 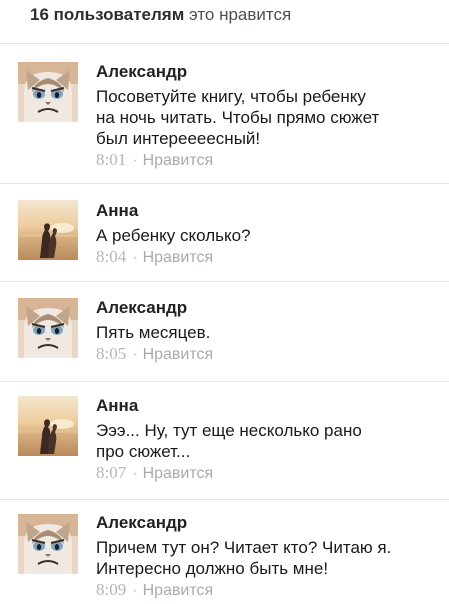 What do you see at coordinates (269, 257) in the screenshot?
I see `comment-meta: 8:04 · Нравится` at bounding box center [269, 257].